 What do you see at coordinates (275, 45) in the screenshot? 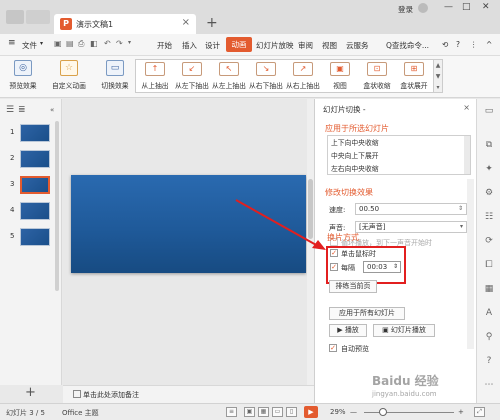
I see `menu-slideshow: 幻灯片放映` at bounding box center [275, 45].